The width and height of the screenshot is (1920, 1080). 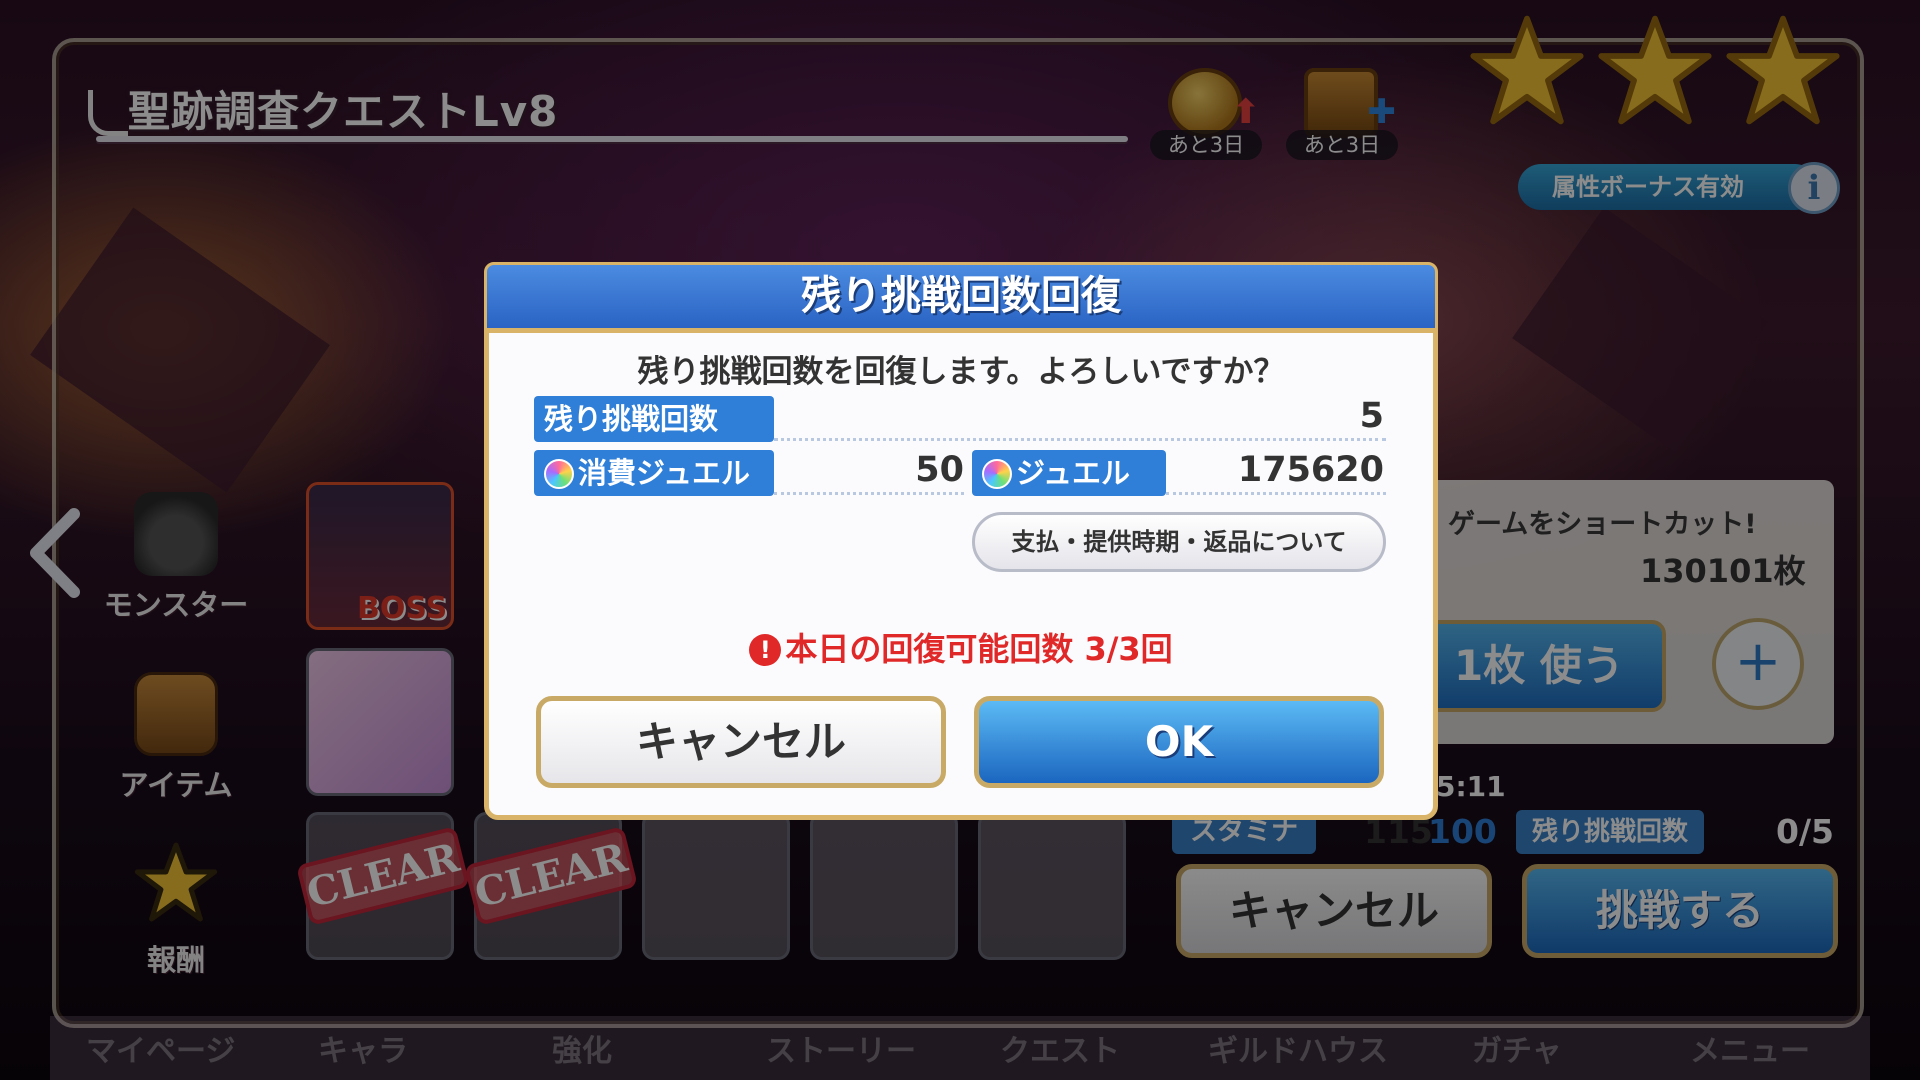 I want to click on jewel-label-box: ジュエル, so click(x=1069, y=473).